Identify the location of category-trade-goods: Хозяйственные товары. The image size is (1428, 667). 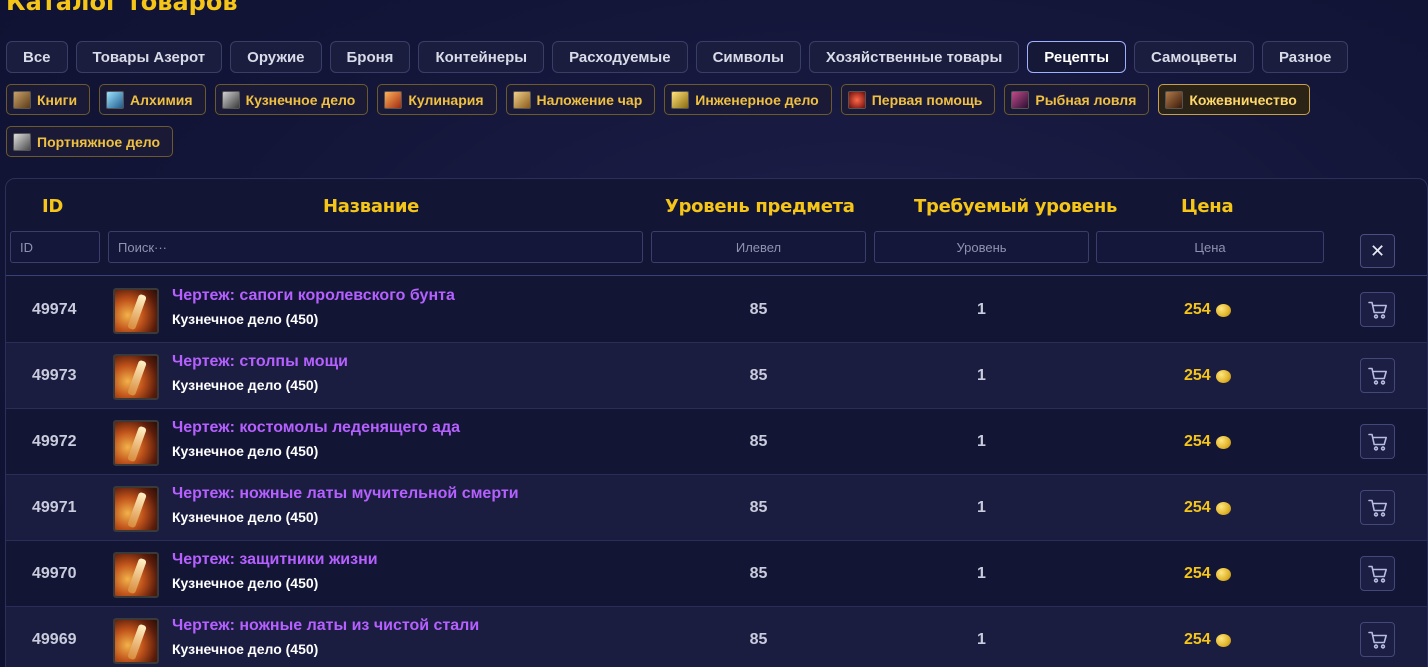
(914, 57).